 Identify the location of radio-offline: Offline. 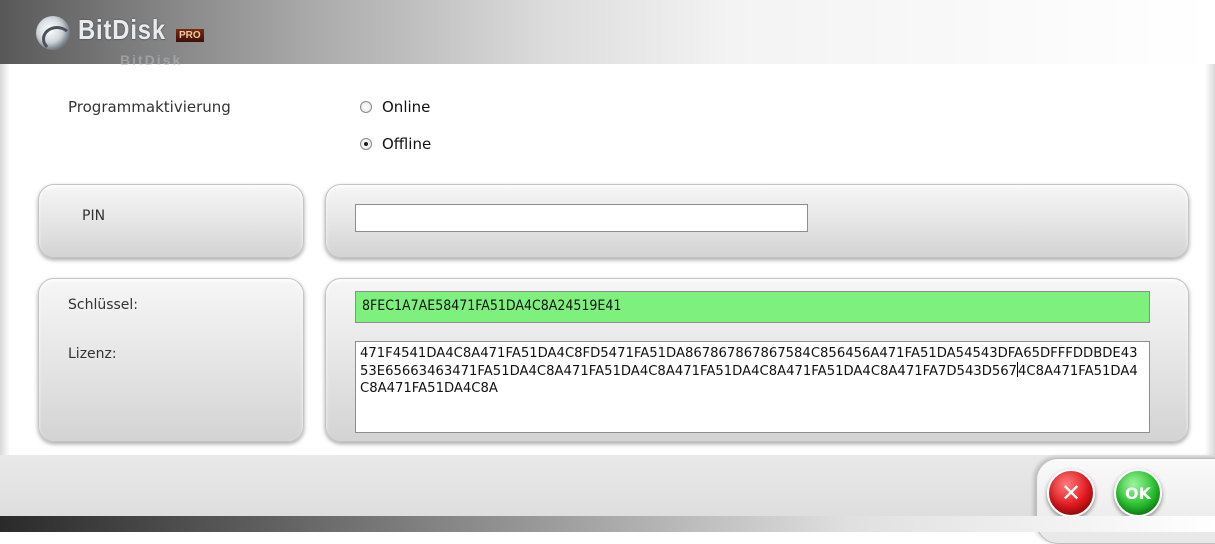
(395, 144).